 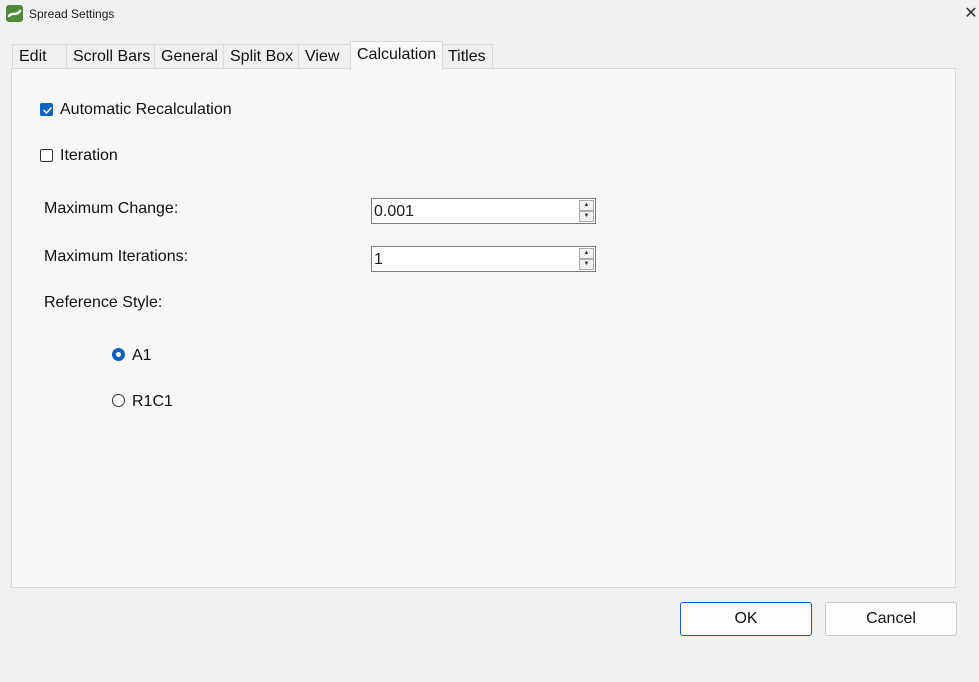 I want to click on tab-titles: Titles, so click(x=467, y=56).